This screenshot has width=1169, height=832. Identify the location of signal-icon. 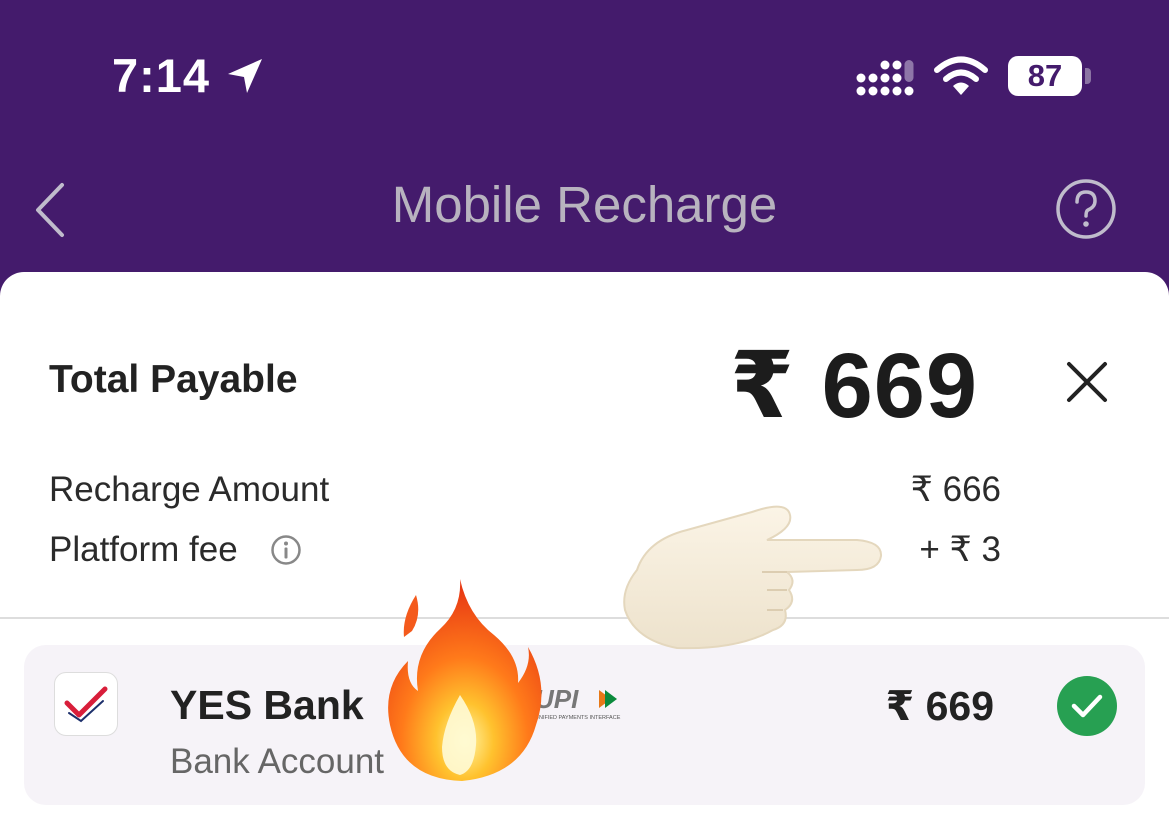
(885, 78).